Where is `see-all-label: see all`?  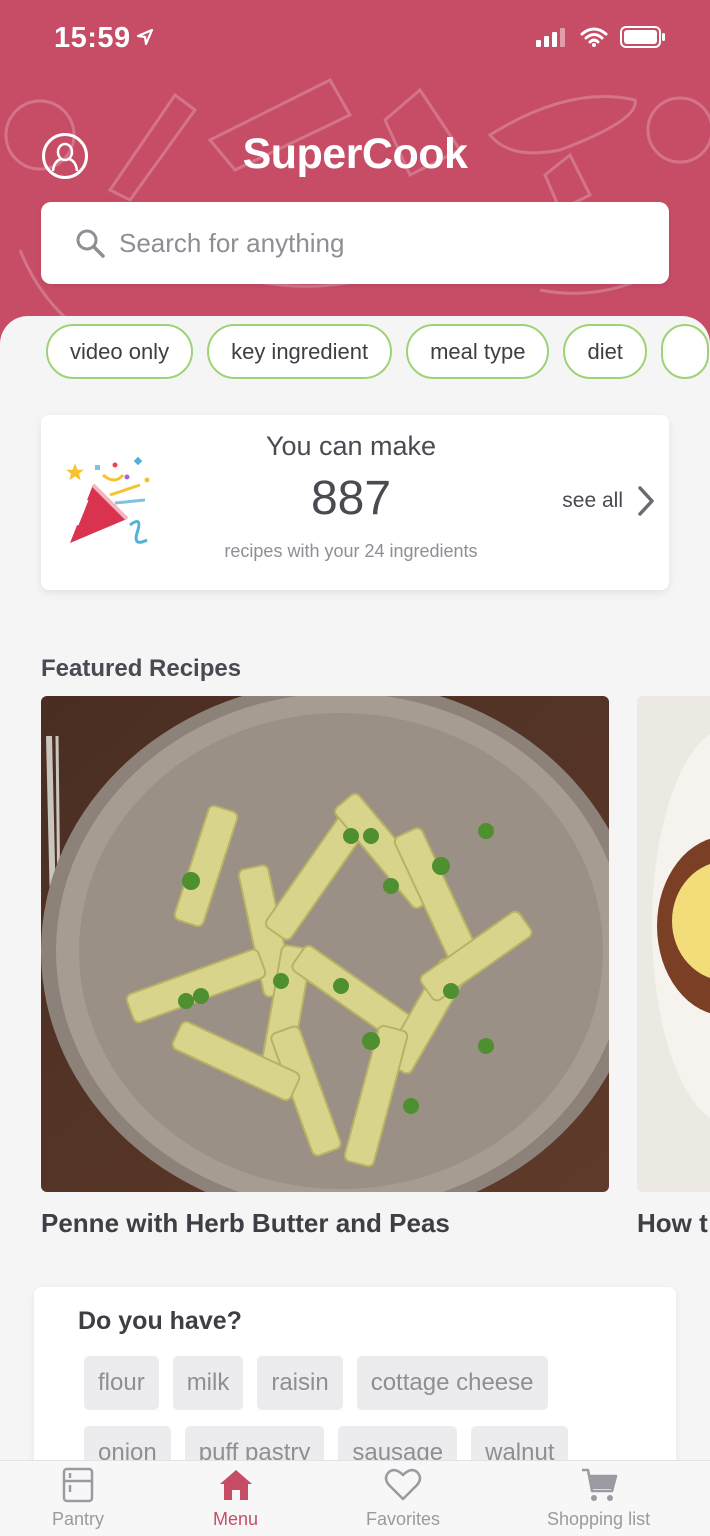
see-all-label: see all is located at coordinates (592, 500).